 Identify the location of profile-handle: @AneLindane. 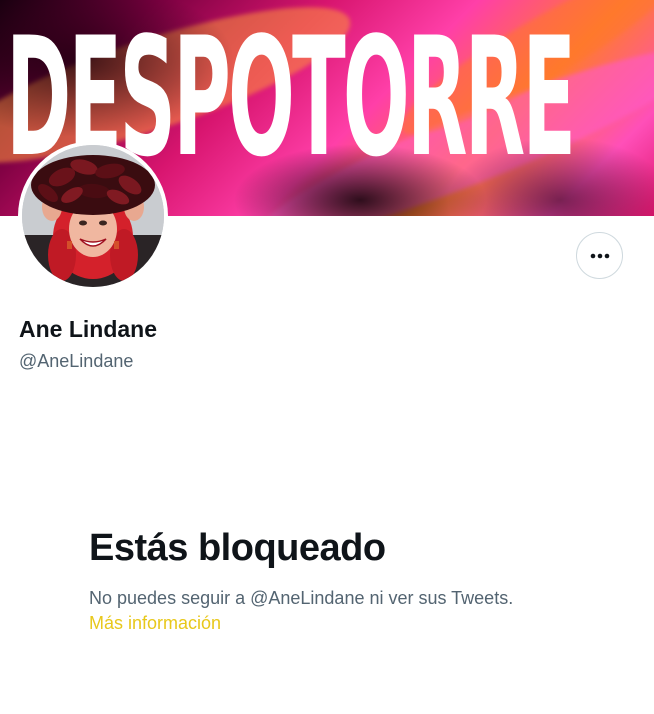
(76, 361).